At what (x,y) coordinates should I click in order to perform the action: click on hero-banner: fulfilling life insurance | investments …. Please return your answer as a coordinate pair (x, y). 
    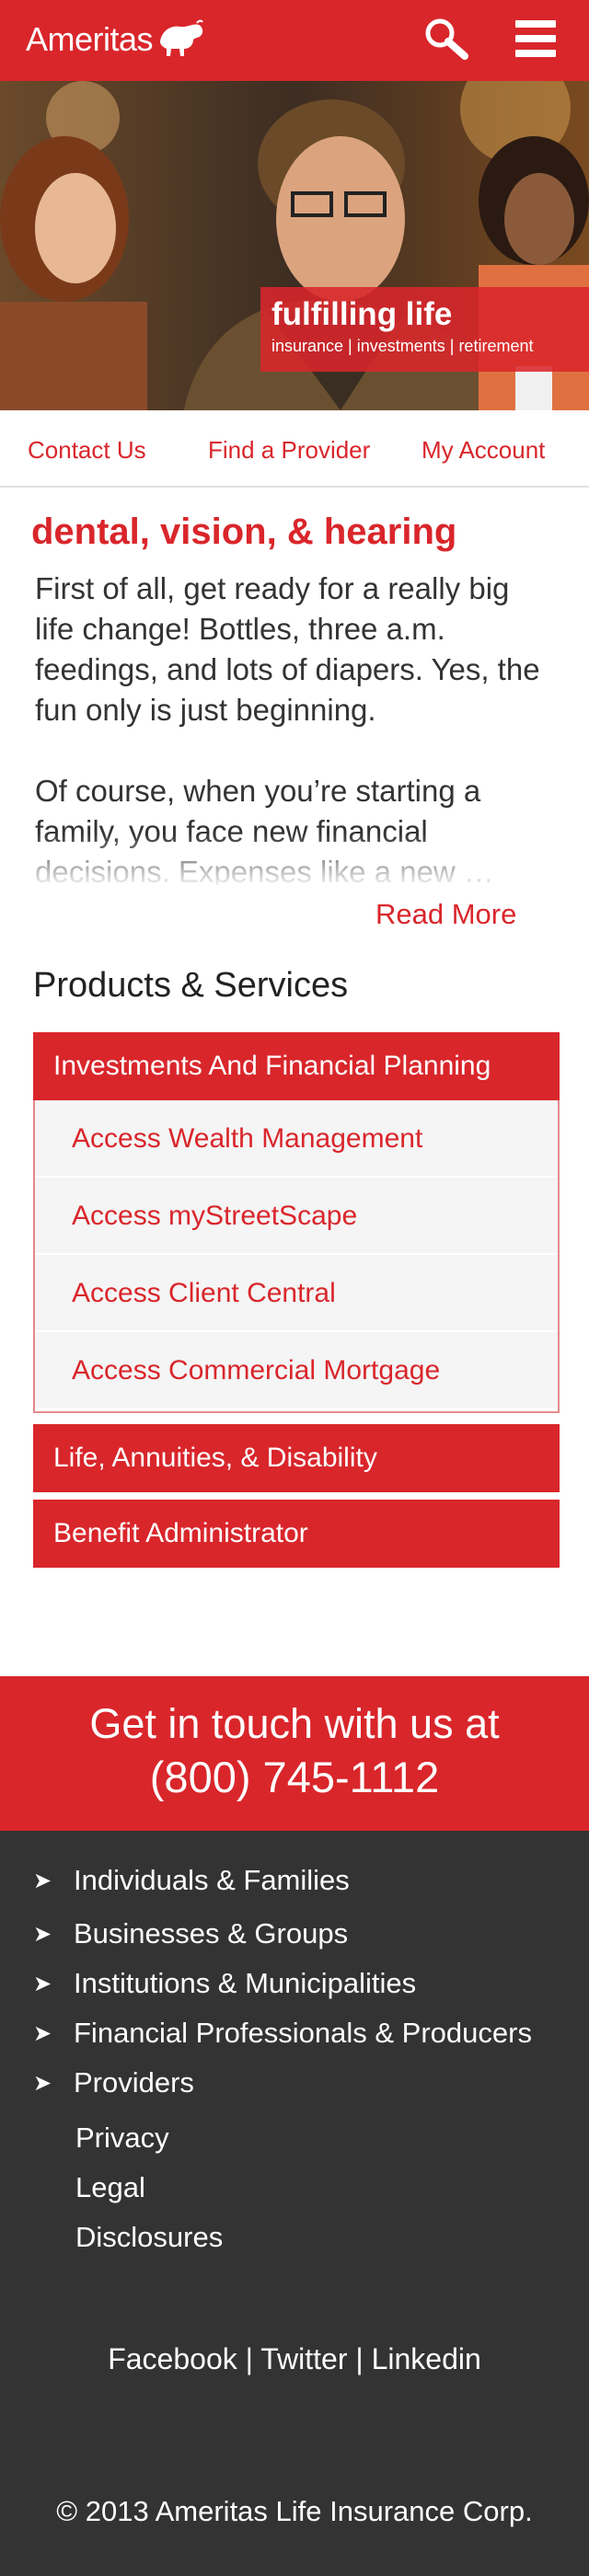
    Looking at the image, I should click on (294, 245).